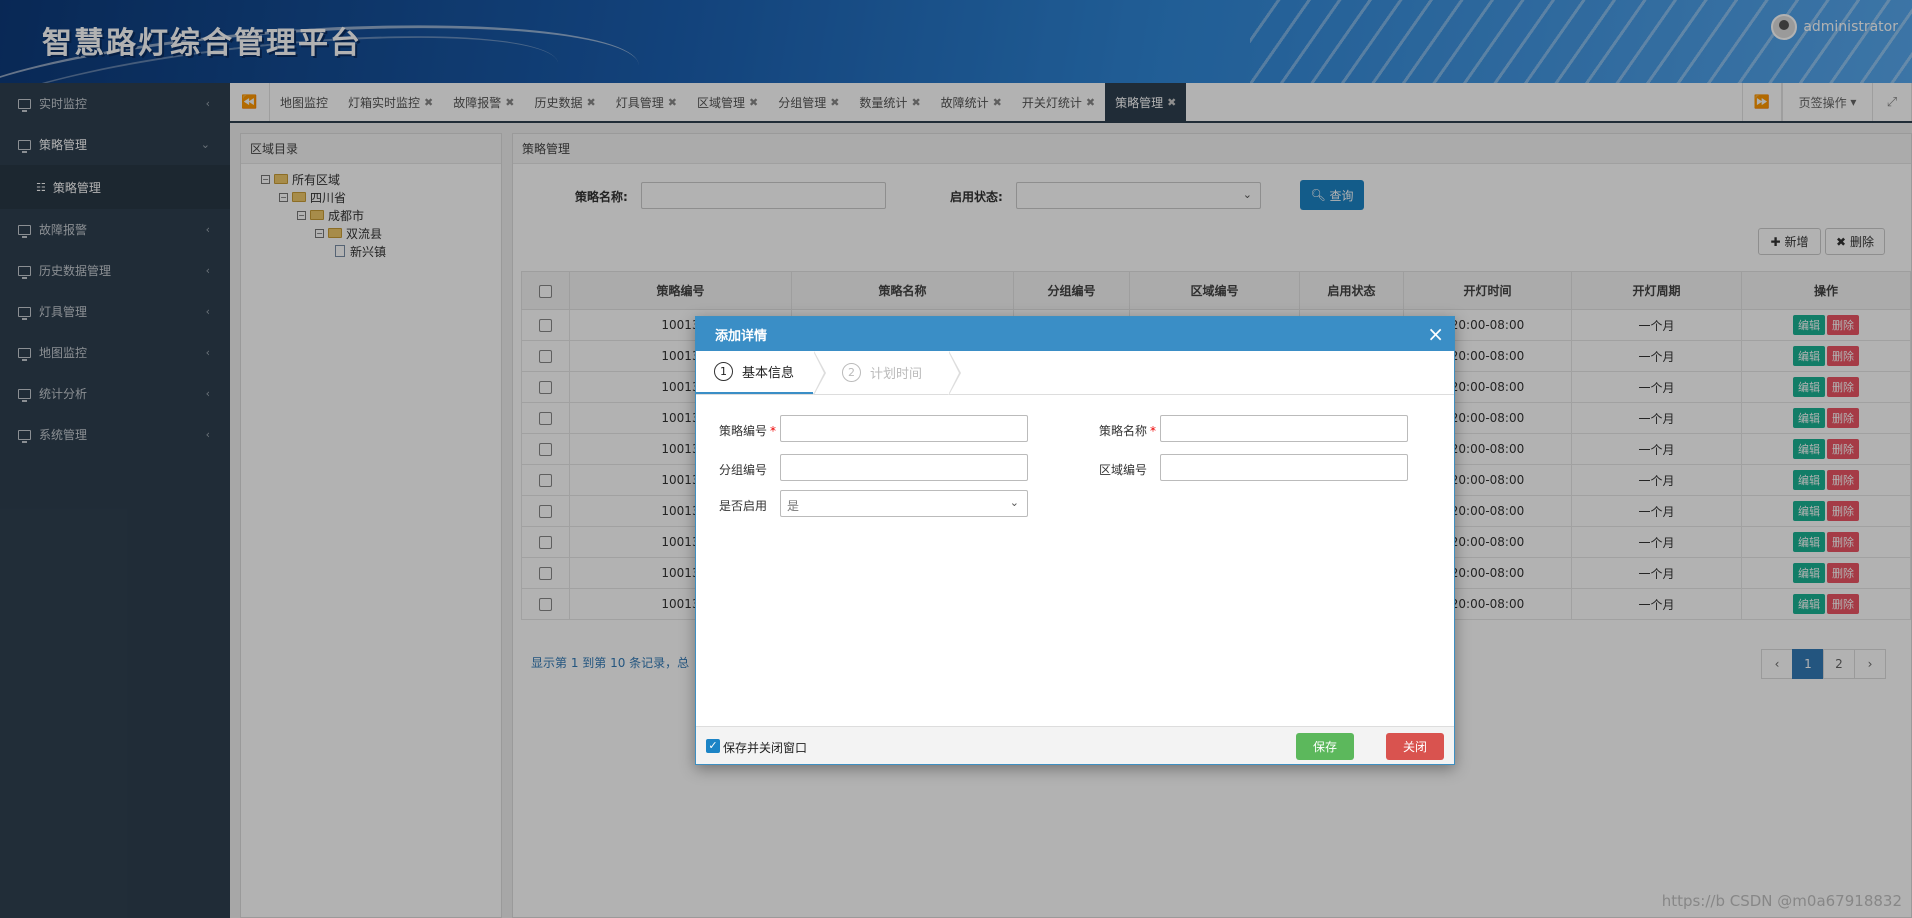  I want to click on step-number: 2, so click(851, 372).